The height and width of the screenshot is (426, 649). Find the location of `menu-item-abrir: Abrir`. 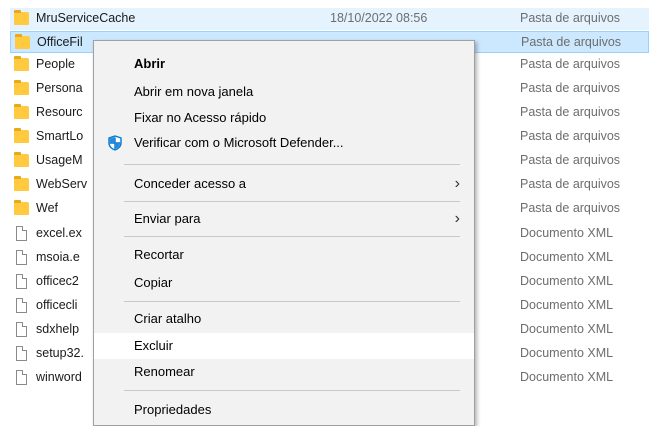

menu-item-abrir: Abrir is located at coordinates (284, 64).